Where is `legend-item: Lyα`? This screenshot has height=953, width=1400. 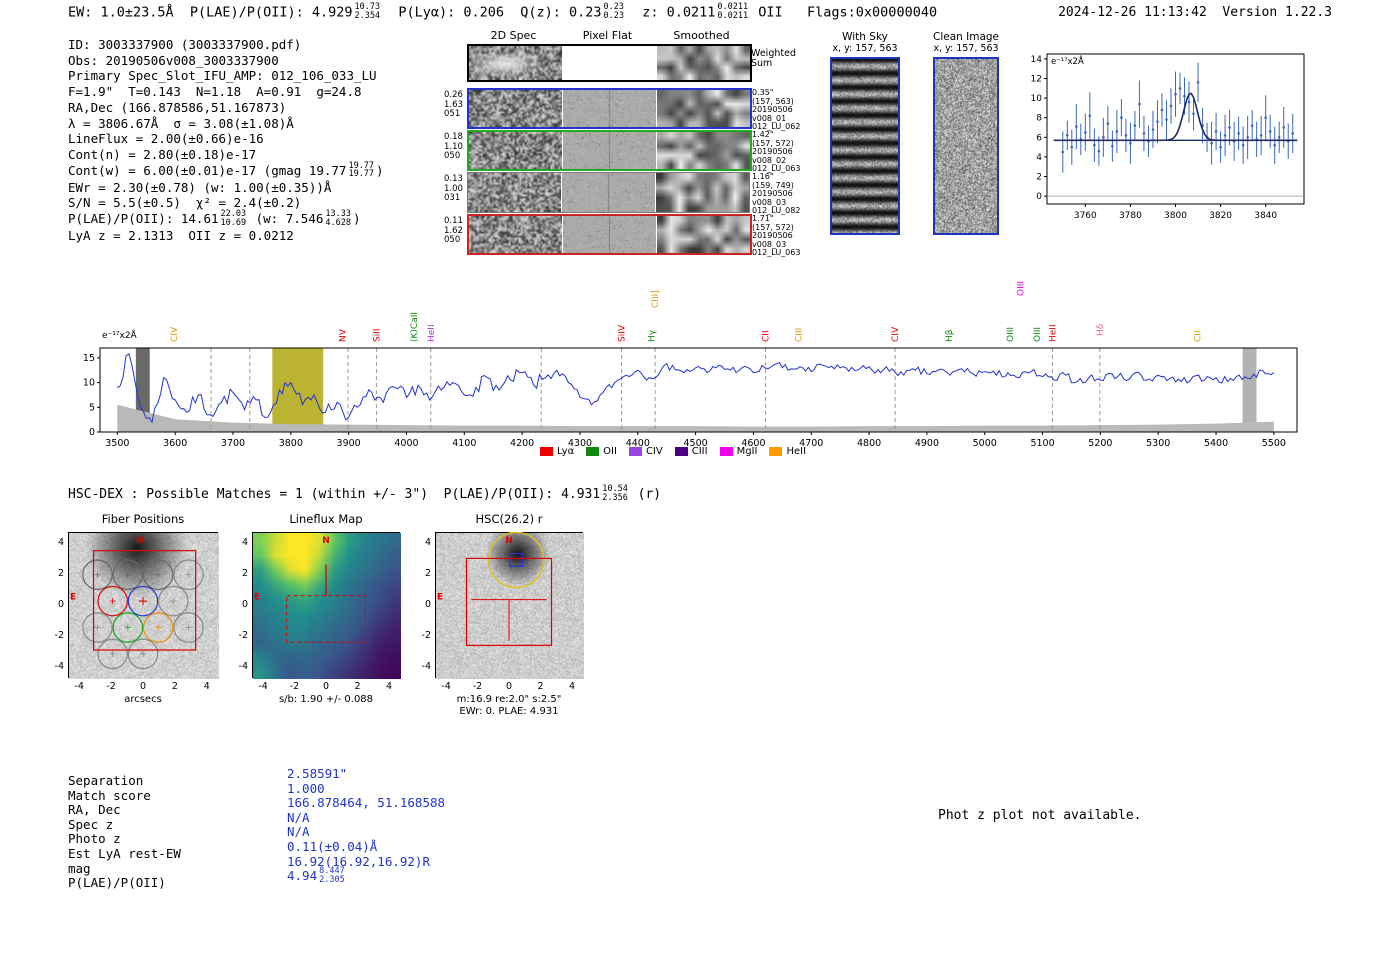 legend-item: Lyα is located at coordinates (557, 451).